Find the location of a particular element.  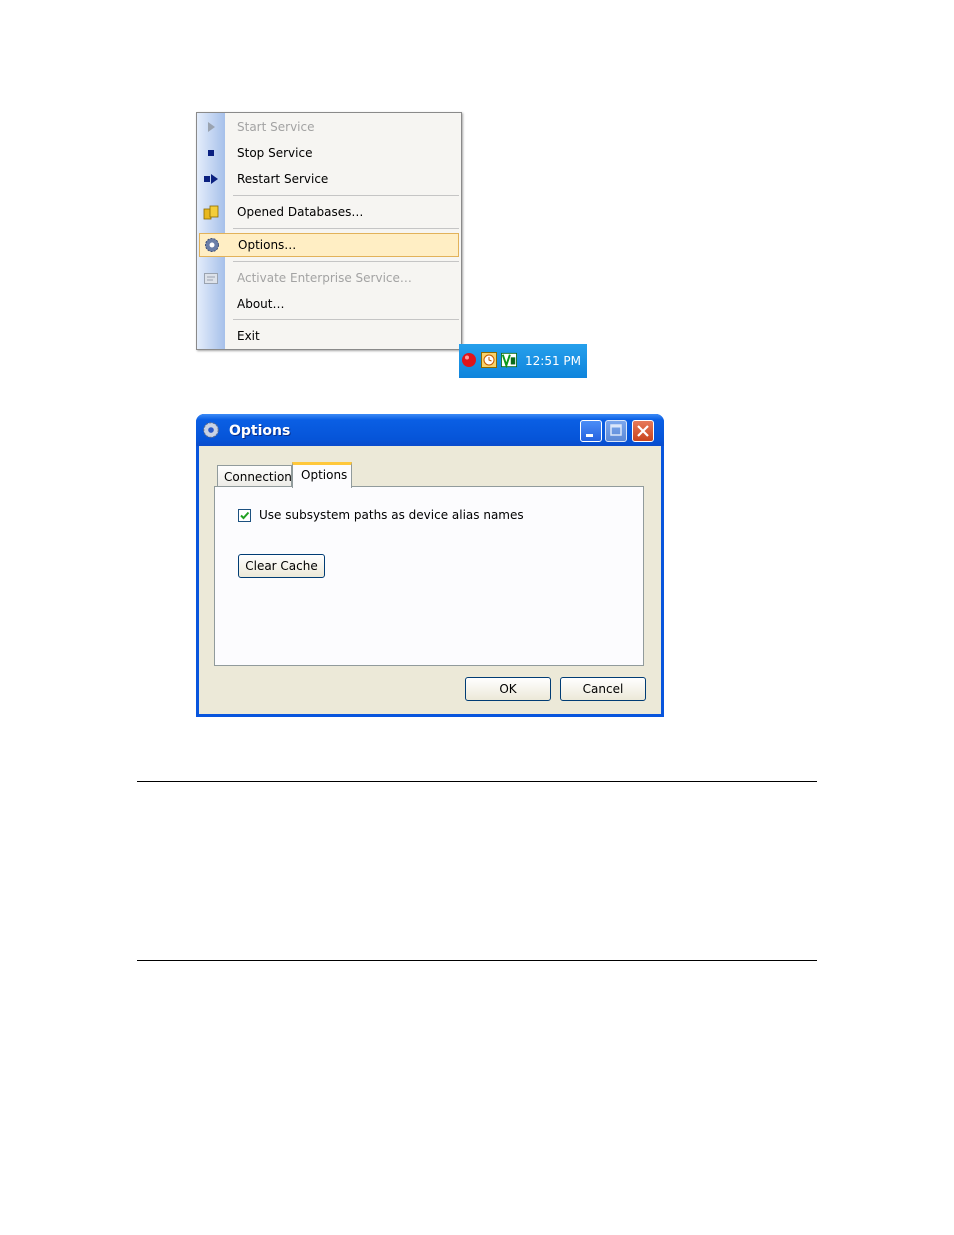

tab-connection: Connection is located at coordinates (254, 476).